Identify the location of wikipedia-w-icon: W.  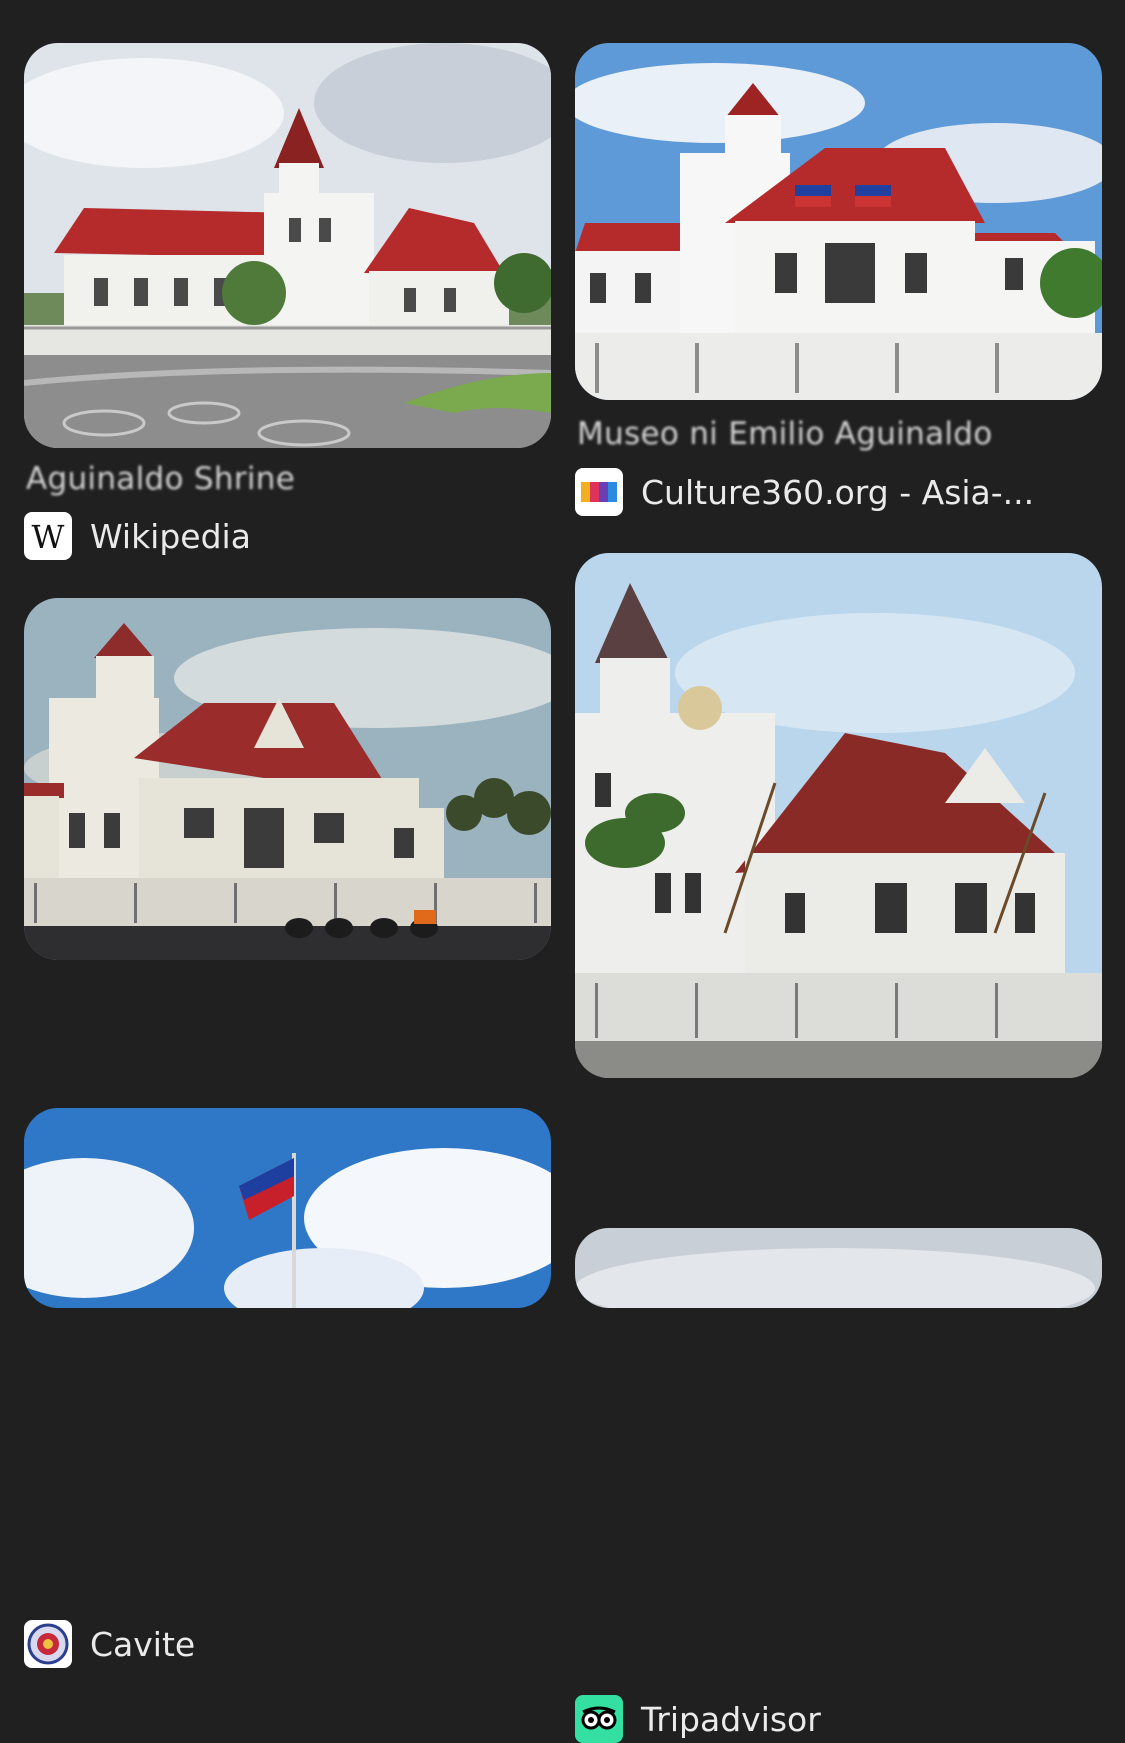
(48, 536).